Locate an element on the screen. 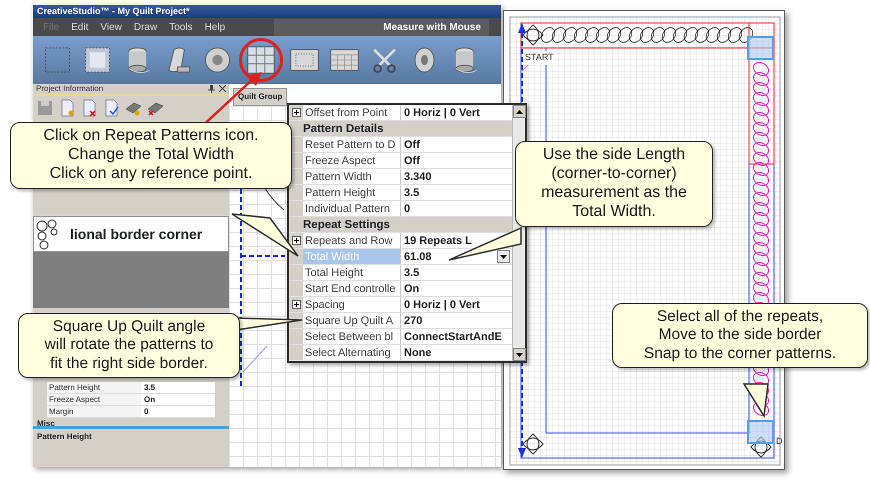 This screenshot has width=870, height=480. pattern-name: lional border corner is located at coordinates (135, 234).